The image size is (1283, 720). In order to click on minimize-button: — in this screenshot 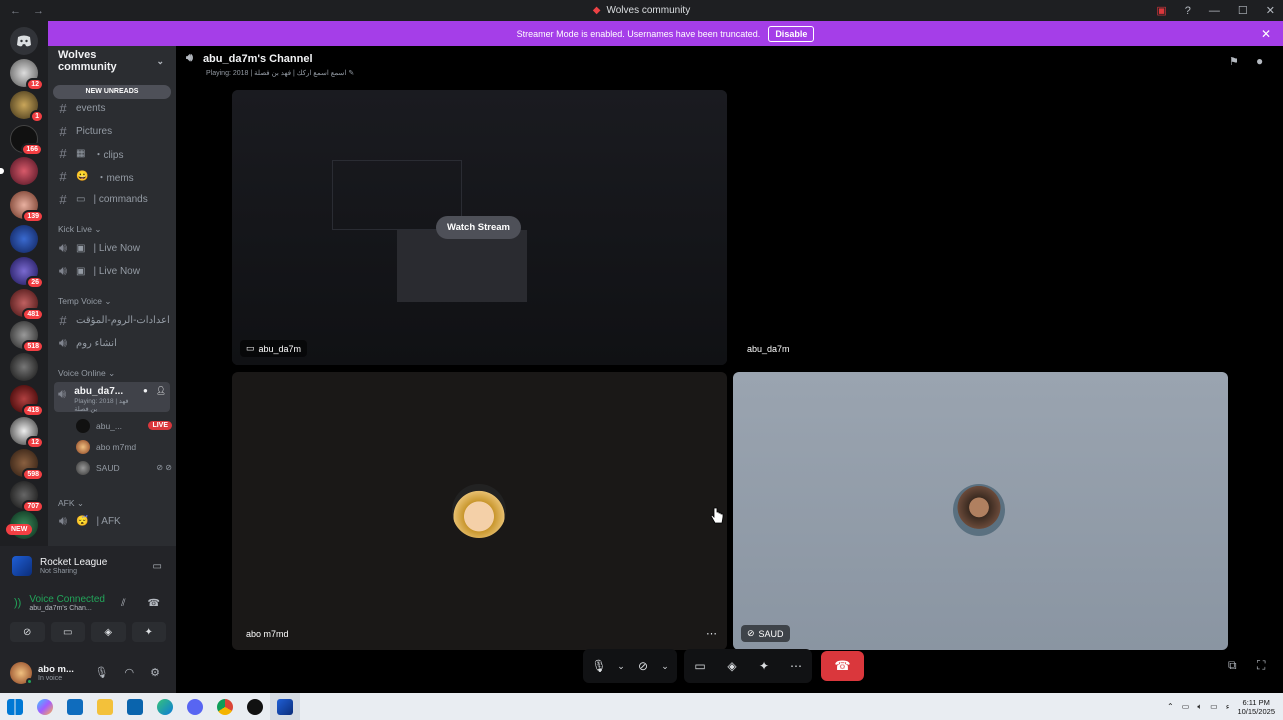, I will do `click(1214, 11)`.